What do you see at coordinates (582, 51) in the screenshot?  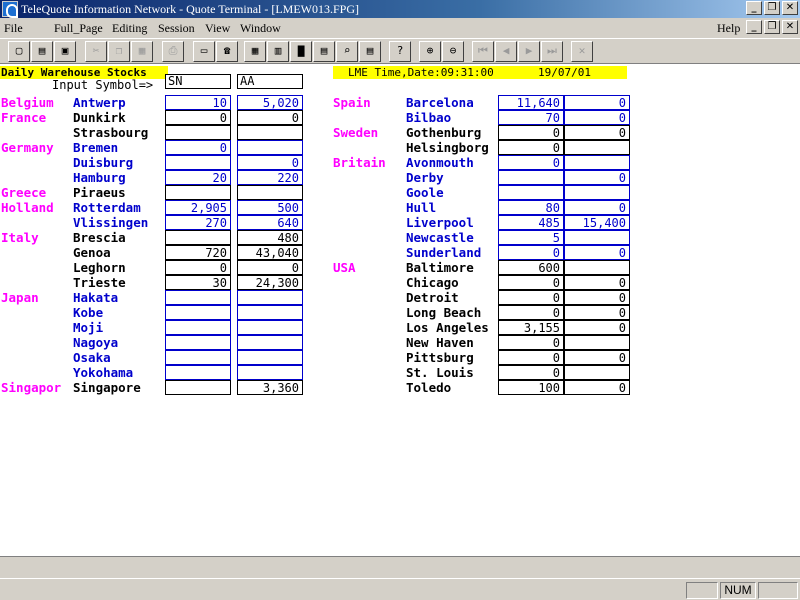 I see `close-icon: ✕` at bounding box center [582, 51].